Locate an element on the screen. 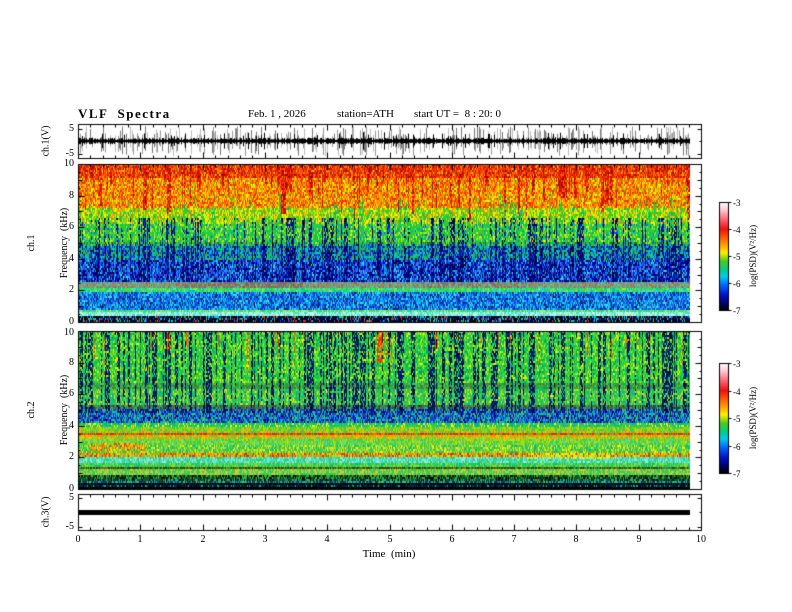 This screenshot has width=792, height=612. time-tick-label: 9 is located at coordinates (639, 539).